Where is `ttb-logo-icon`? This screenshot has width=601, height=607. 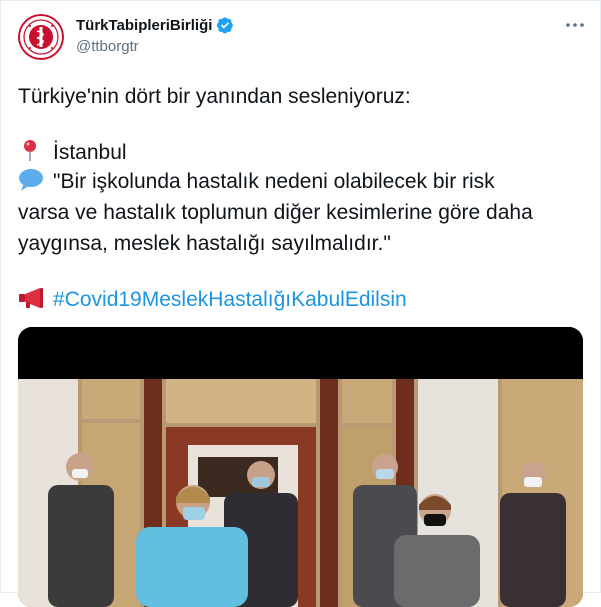
ttb-logo-icon is located at coordinates (41, 37).